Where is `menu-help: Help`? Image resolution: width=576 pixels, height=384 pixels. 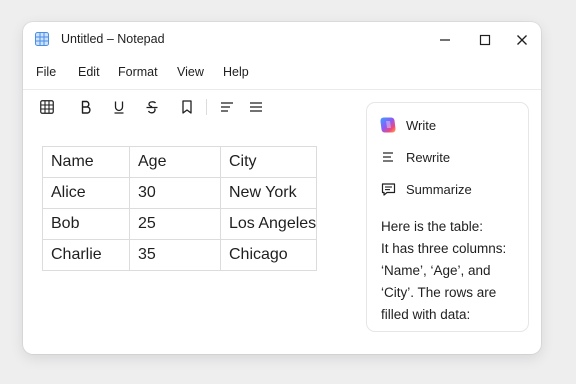 menu-help: Help is located at coordinates (236, 72).